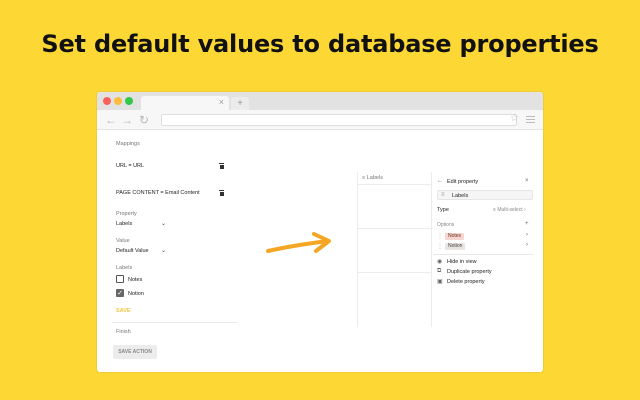 This screenshot has height=400, width=640. I want to click on new-tab-button: +, so click(240, 103).